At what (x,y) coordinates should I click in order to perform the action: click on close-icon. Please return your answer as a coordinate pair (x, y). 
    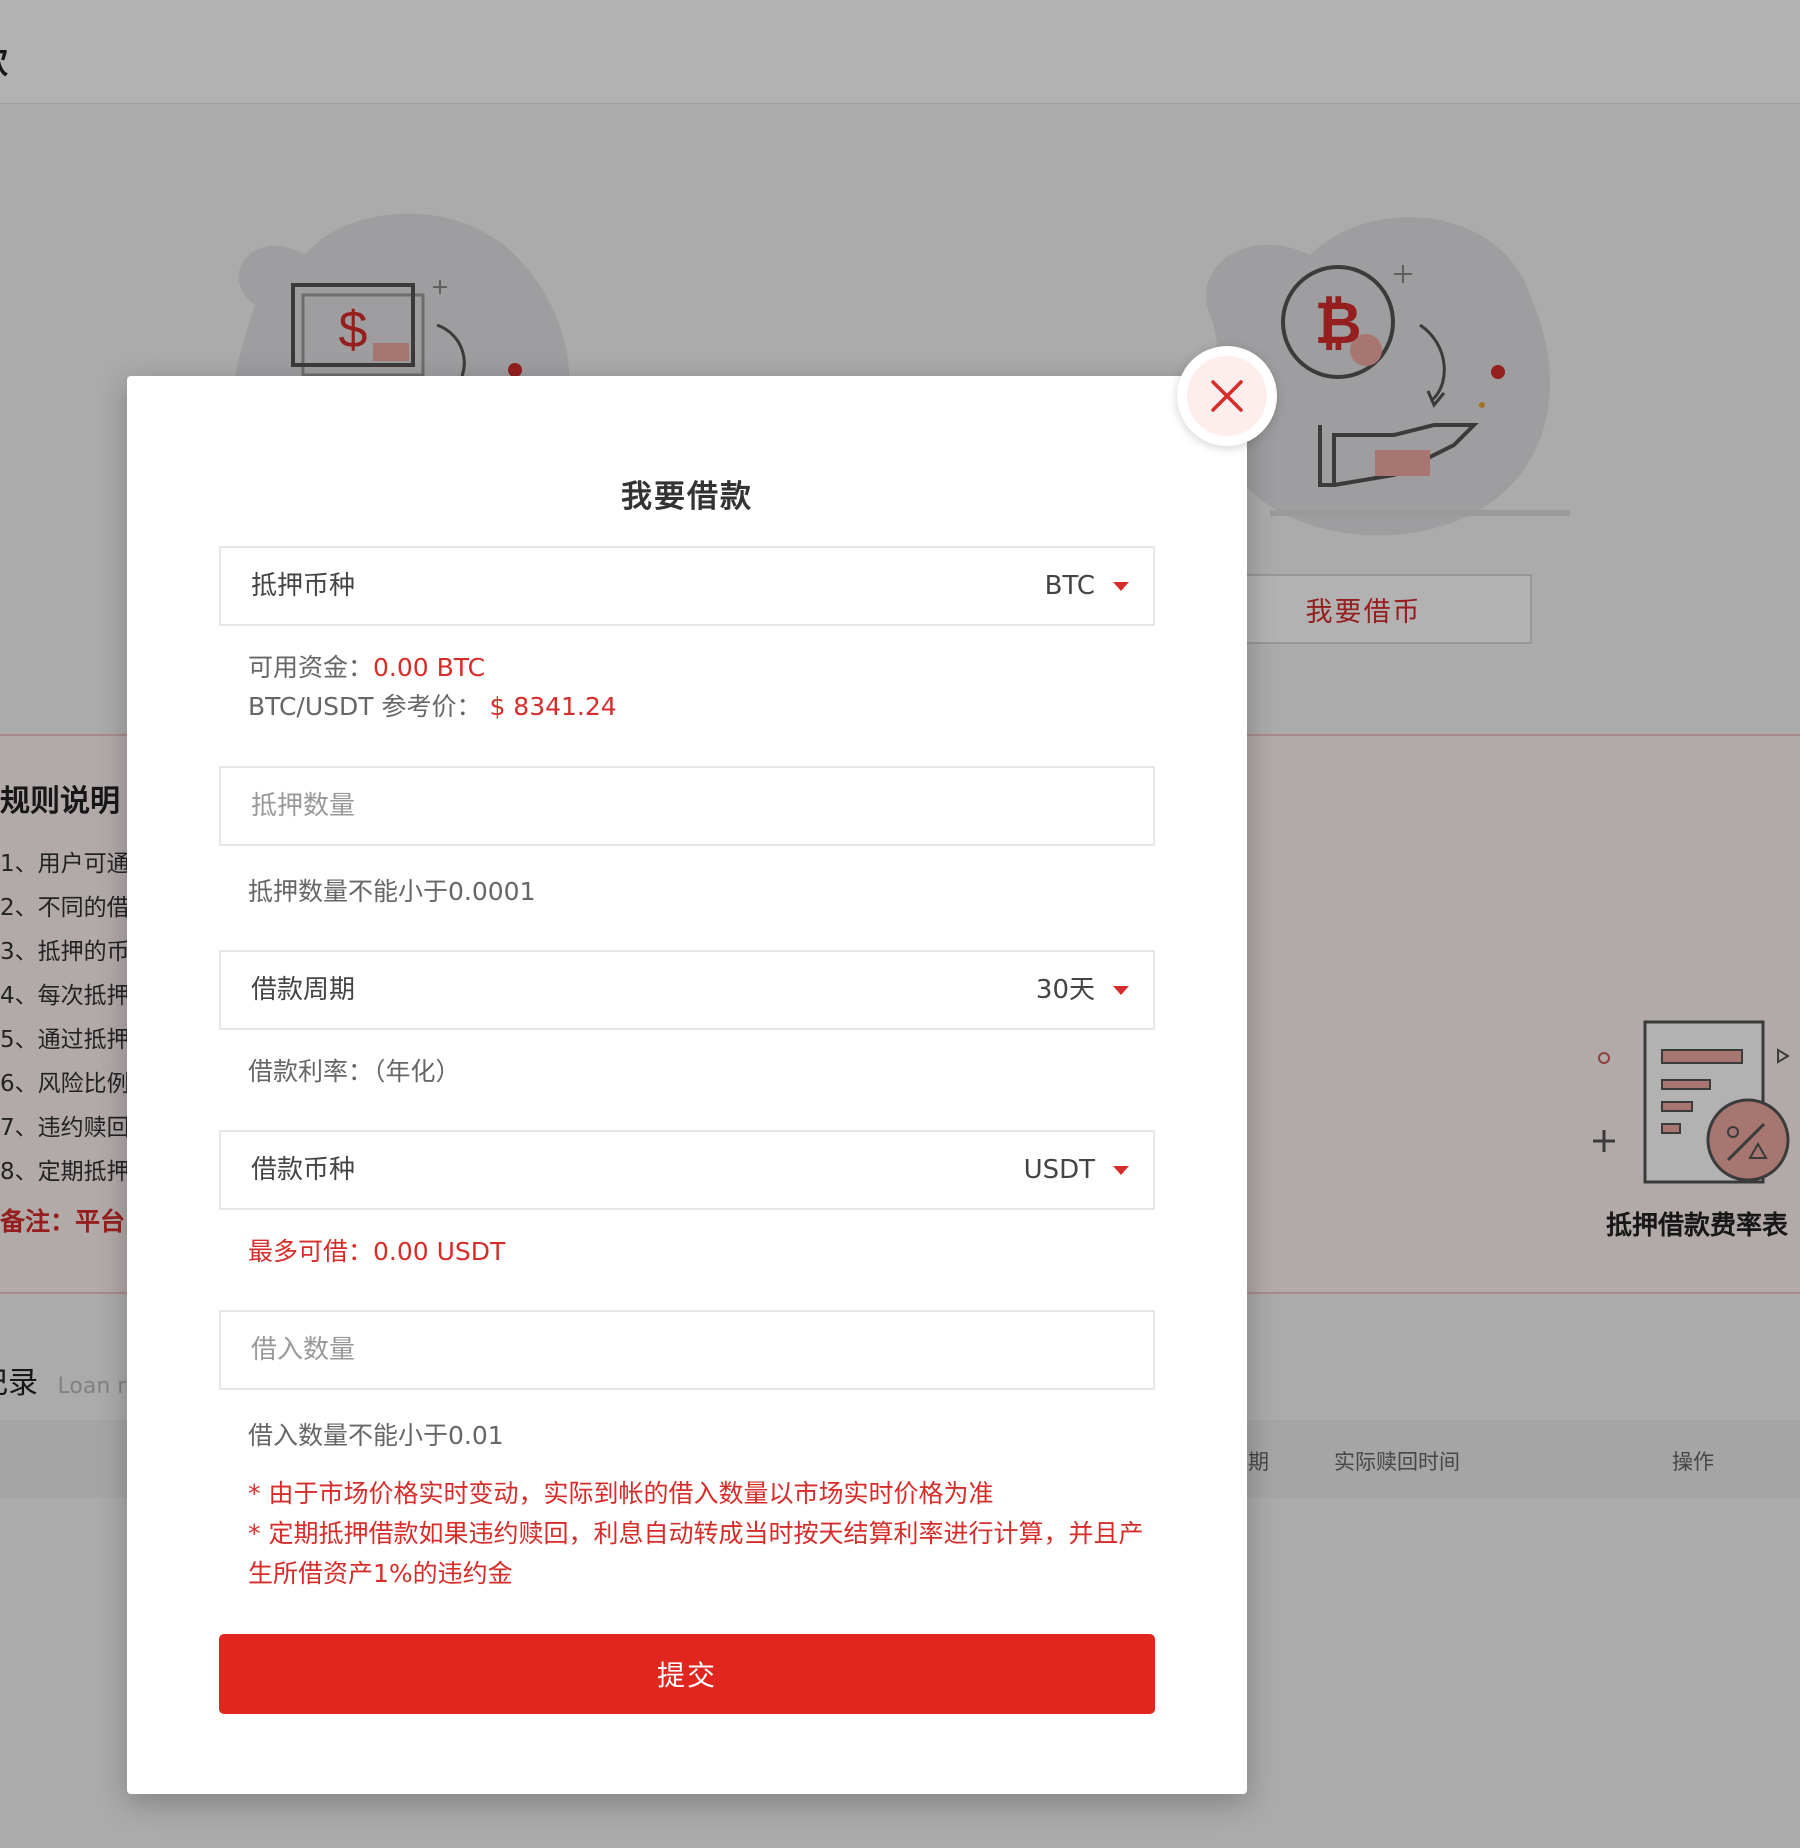
    Looking at the image, I should click on (1227, 396).